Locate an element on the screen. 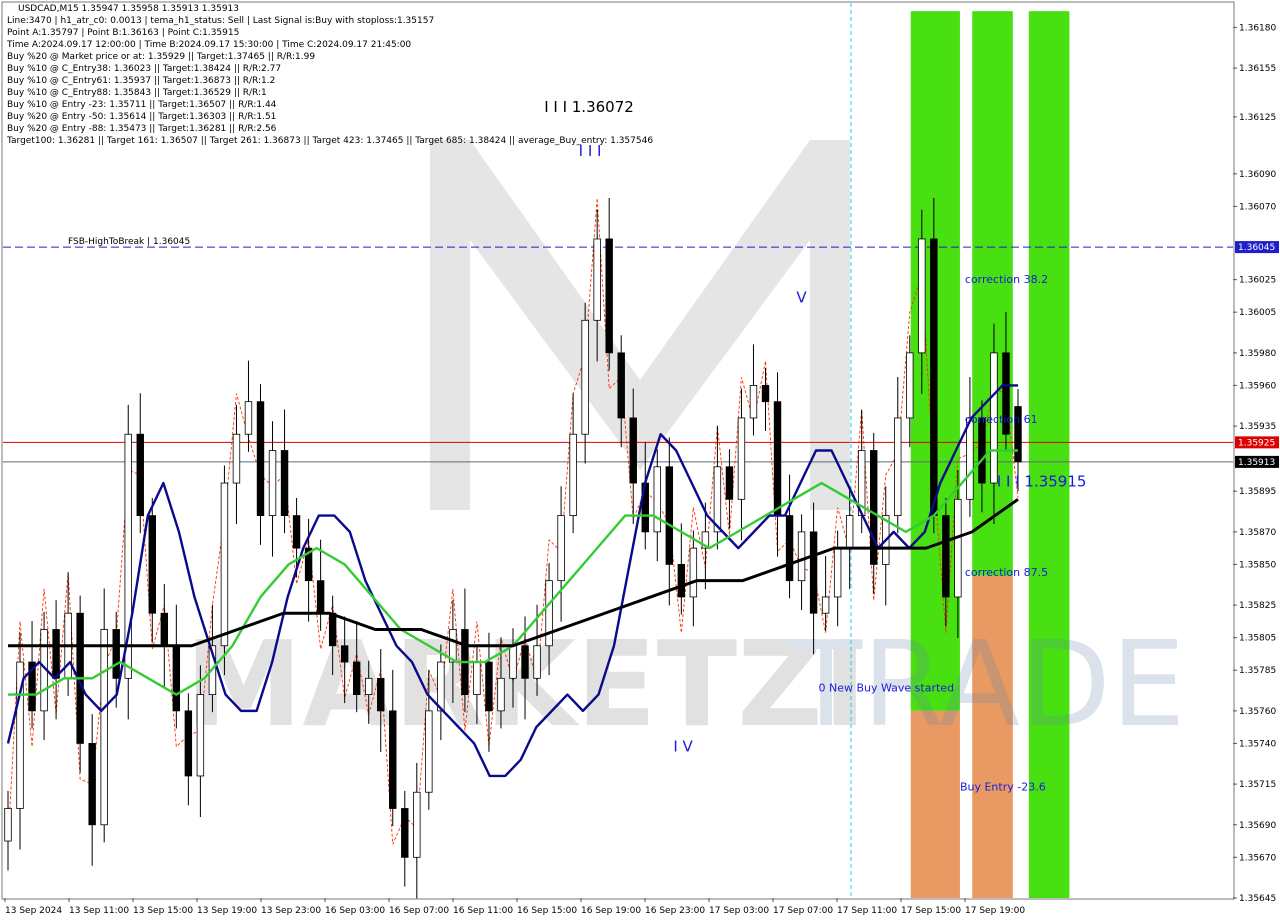 Image resolution: width=1280 pixels, height=920 pixels. y-tick-label: 1.36070 is located at coordinates (1257, 207).